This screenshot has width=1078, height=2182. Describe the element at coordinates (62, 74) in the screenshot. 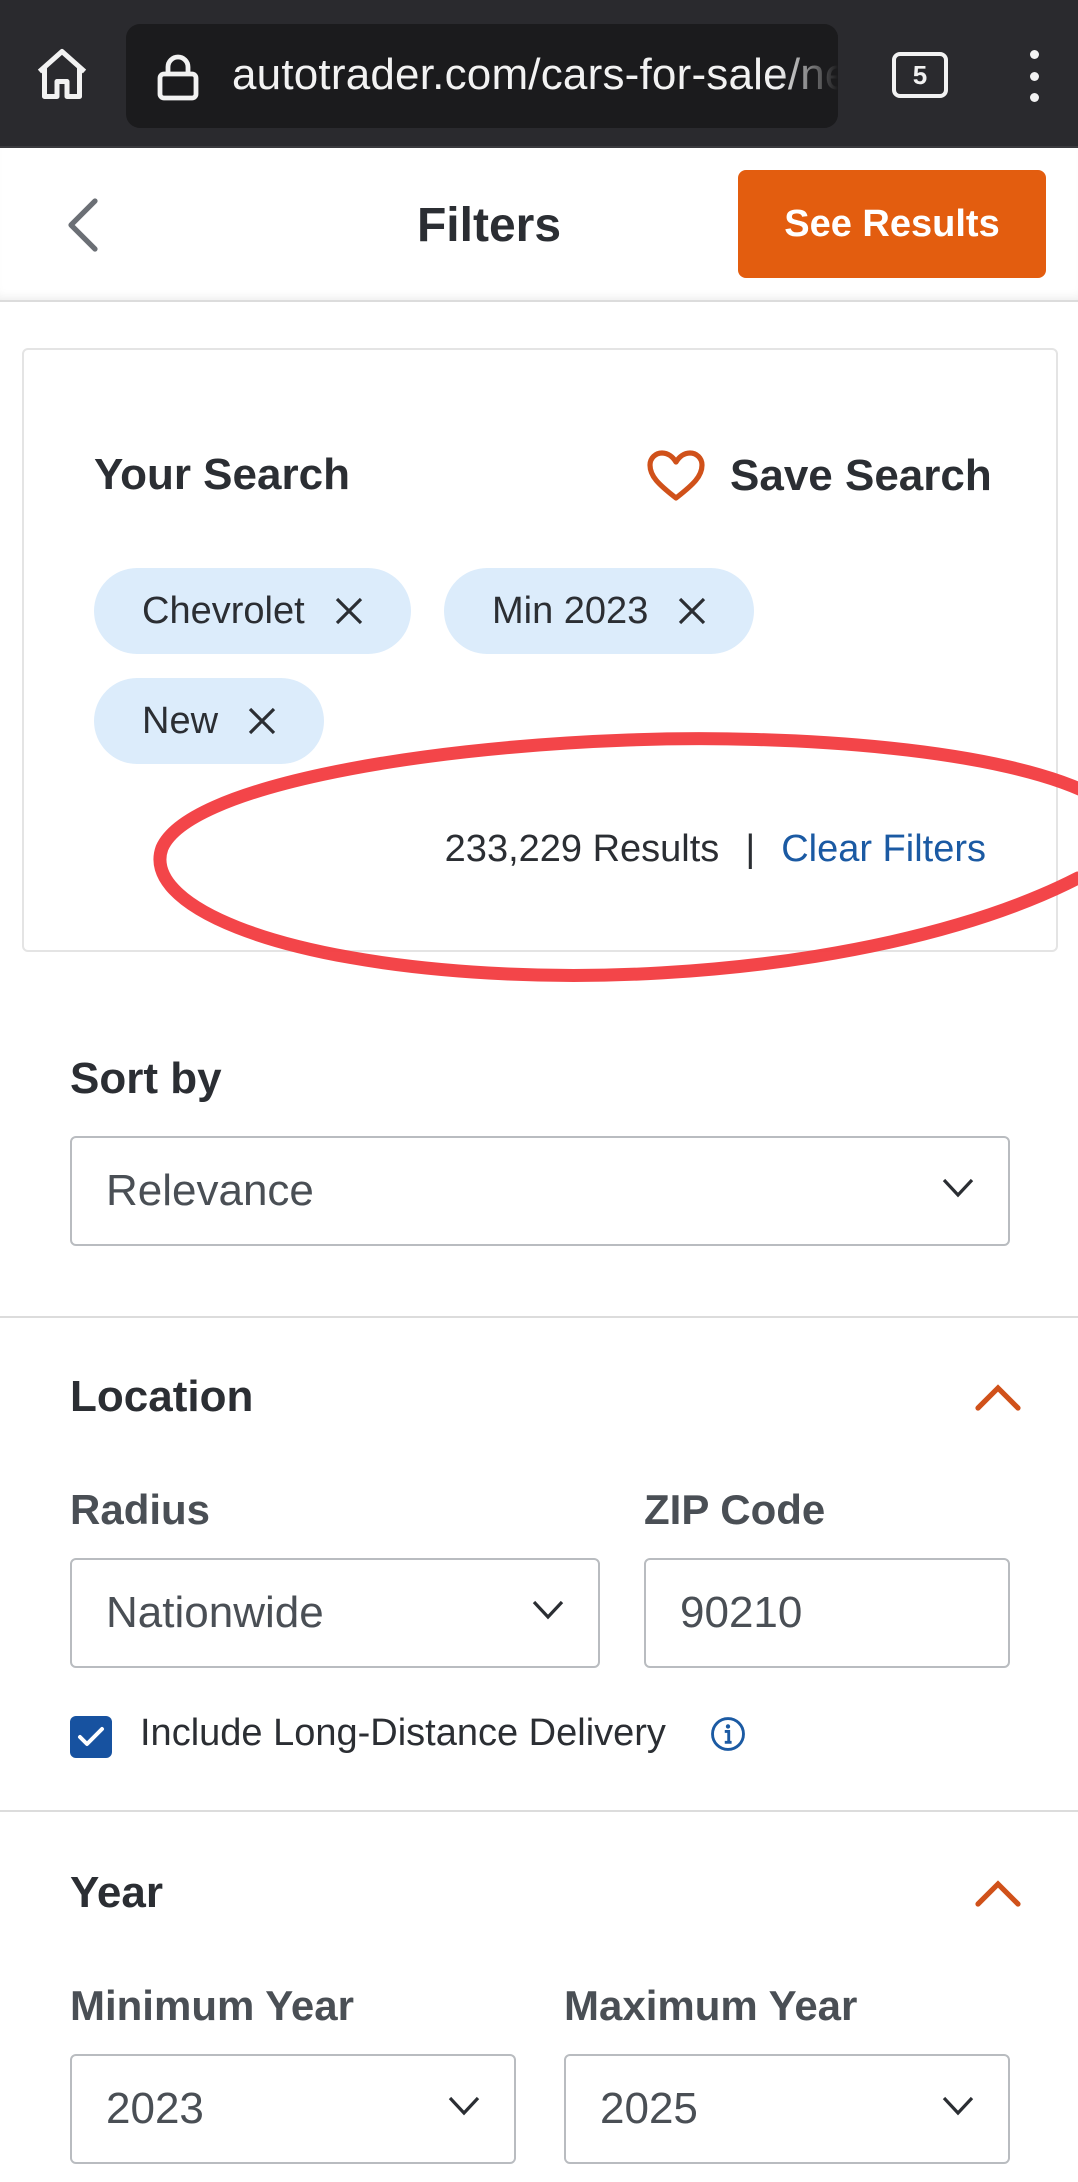

I see `home-icon` at that location.